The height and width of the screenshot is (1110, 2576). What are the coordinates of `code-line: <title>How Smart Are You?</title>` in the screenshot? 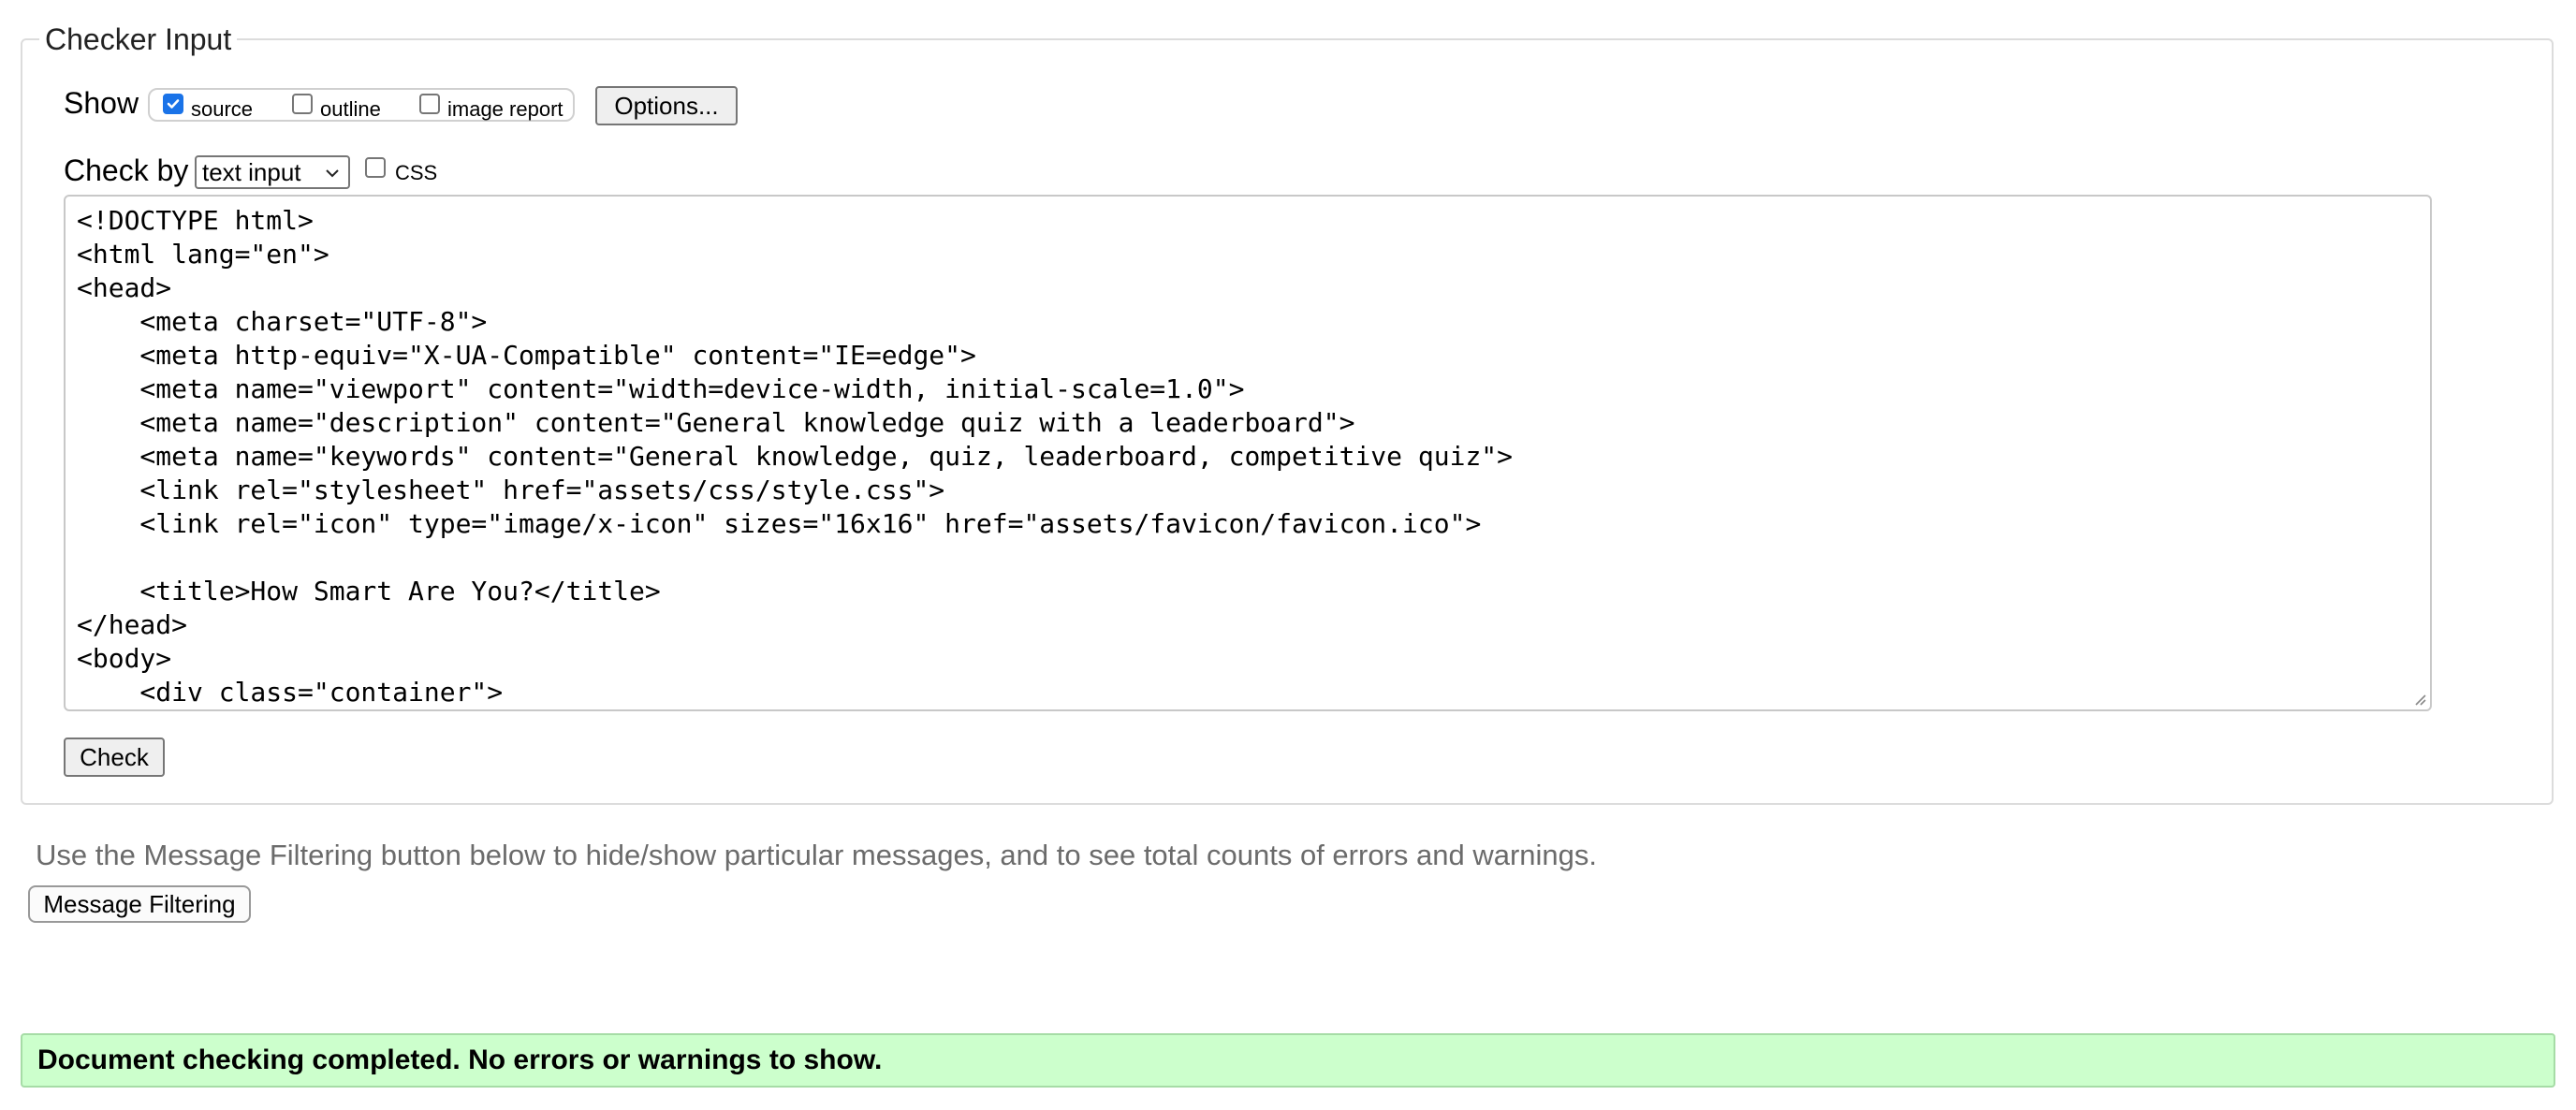 It's located at (369, 591).